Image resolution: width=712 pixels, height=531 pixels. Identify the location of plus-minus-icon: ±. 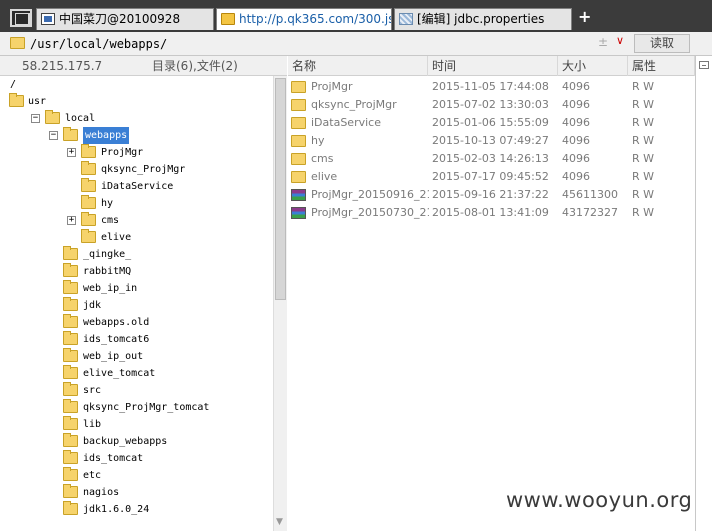
(603, 42).